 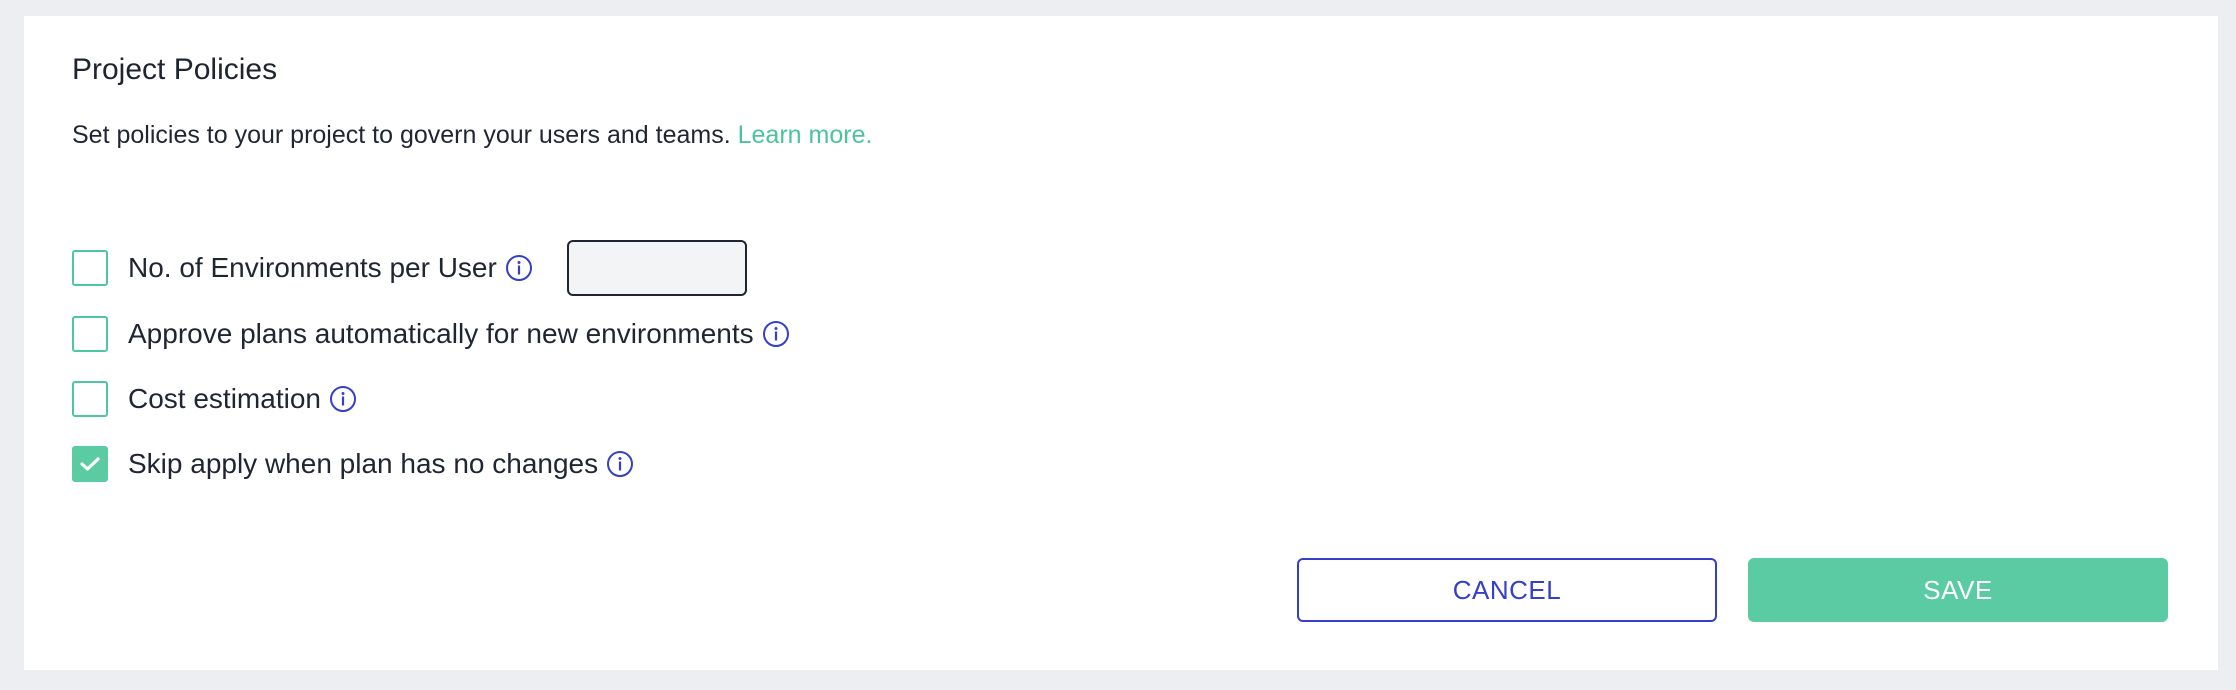 What do you see at coordinates (90, 334) in the screenshot?
I see `policy-checkbox-auto-approve-plans` at bounding box center [90, 334].